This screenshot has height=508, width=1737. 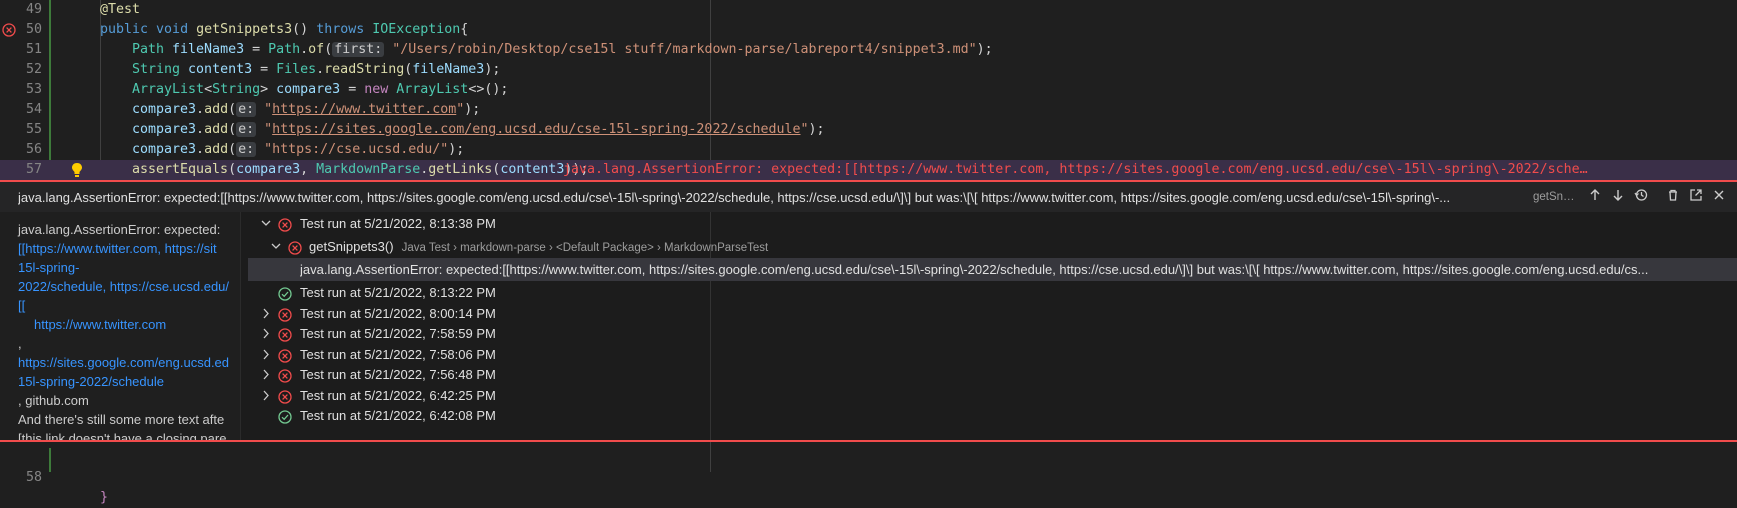 I want to click on line-number: 49, so click(x=33, y=9).